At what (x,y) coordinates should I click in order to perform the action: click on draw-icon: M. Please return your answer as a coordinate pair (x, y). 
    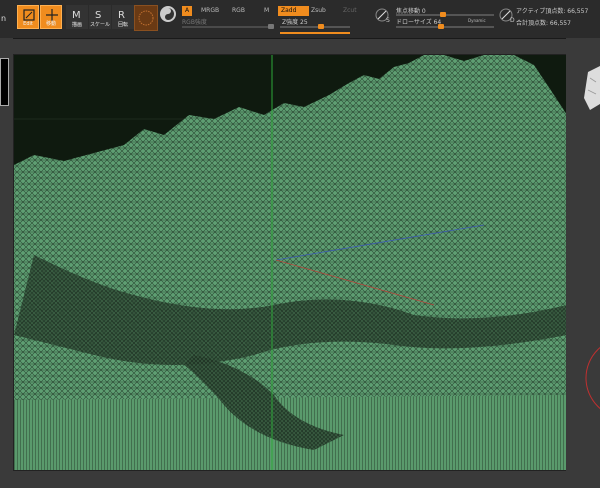
    Looking at the image, I should click on (76, 15).